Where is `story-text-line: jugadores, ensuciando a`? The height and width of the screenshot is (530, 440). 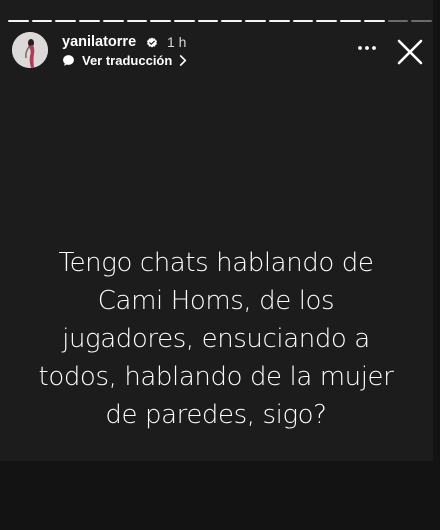 story-text-line: jugadores, ensuciando a is located at coordinates (216, 339).